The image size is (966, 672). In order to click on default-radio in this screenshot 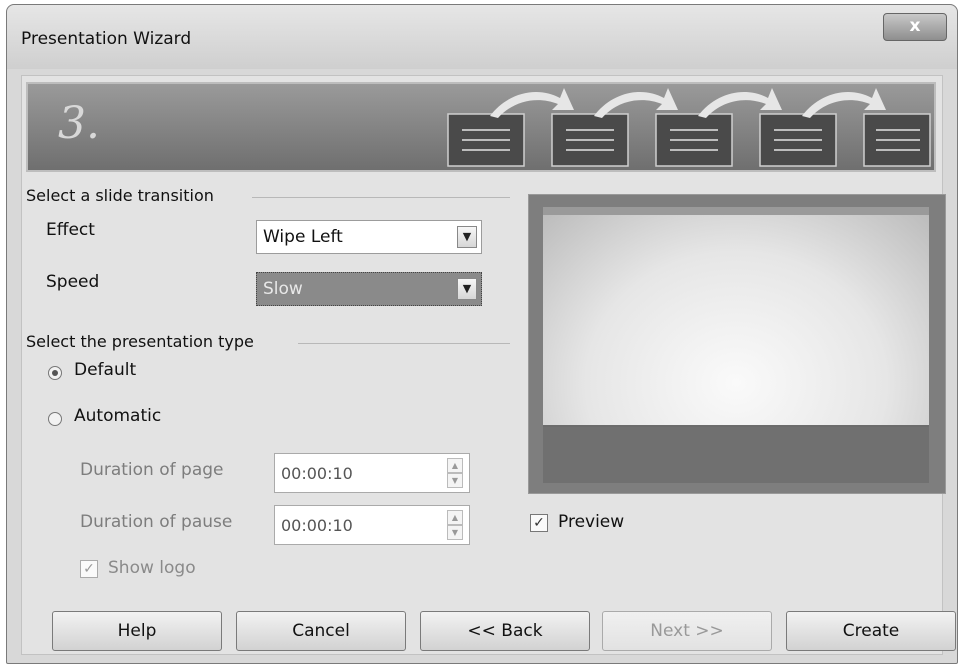, I will do `click(55, 373)`.